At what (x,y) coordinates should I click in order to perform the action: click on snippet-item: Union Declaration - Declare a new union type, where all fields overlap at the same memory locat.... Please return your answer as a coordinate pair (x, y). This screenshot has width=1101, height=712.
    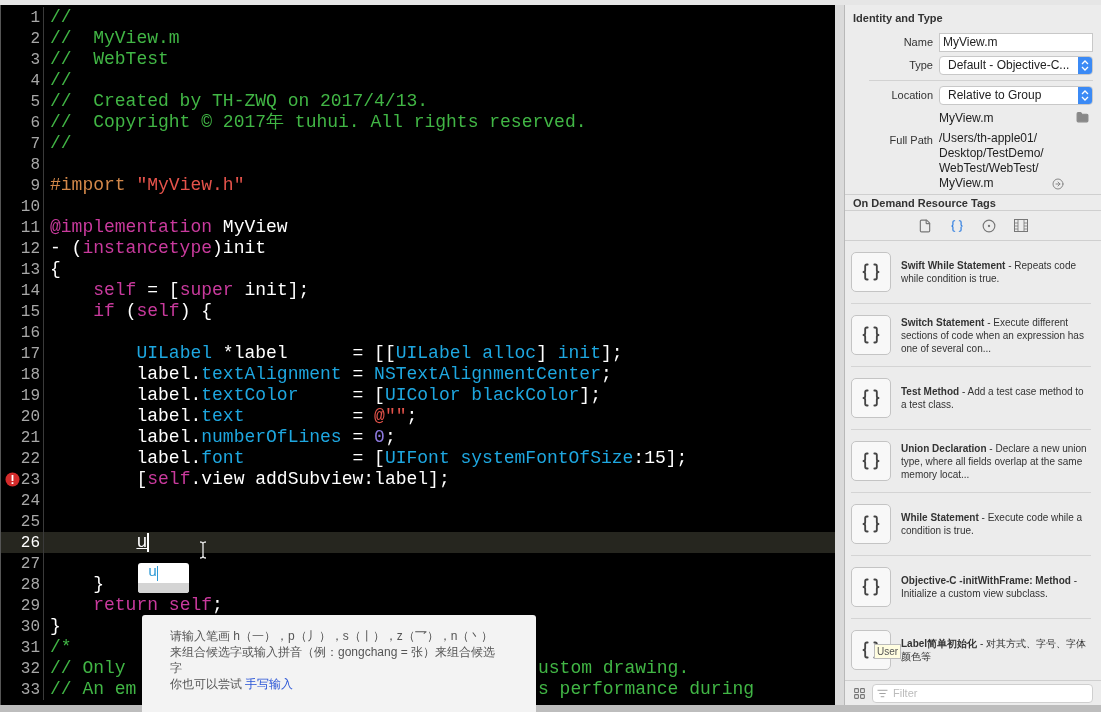
    Looking at the image, I should click on (971, 461).